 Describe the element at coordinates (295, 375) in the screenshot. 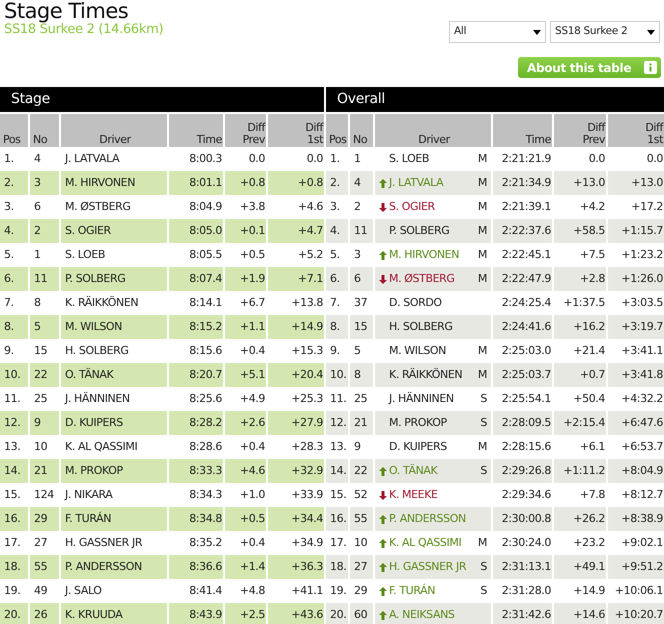

I see `table-cell: +20.4` at that location.